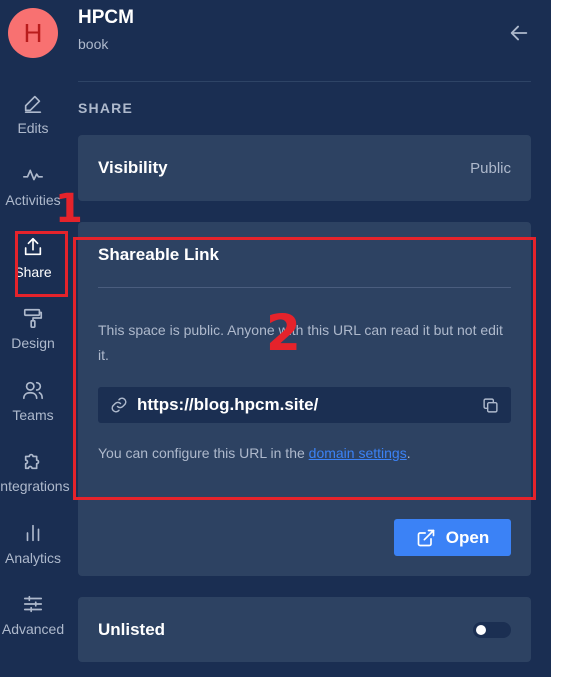  Describe the element at coordinates (35, 486) in the screenshot. I see `sidebar-item-label: Integrations` at that location.